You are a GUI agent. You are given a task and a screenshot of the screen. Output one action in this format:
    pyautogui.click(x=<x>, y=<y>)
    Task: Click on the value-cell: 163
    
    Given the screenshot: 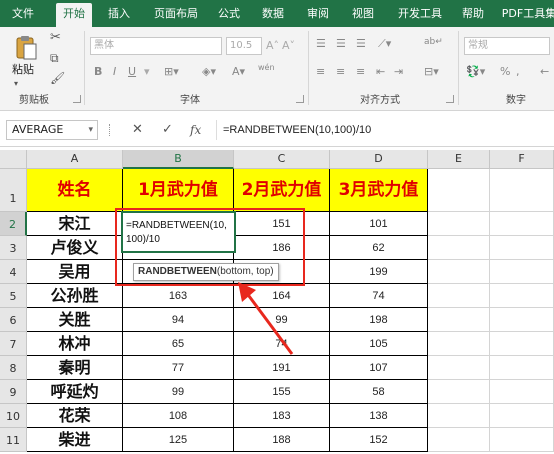 What is the action you would take?
    pyautogui.click(x=178, y=296)
    